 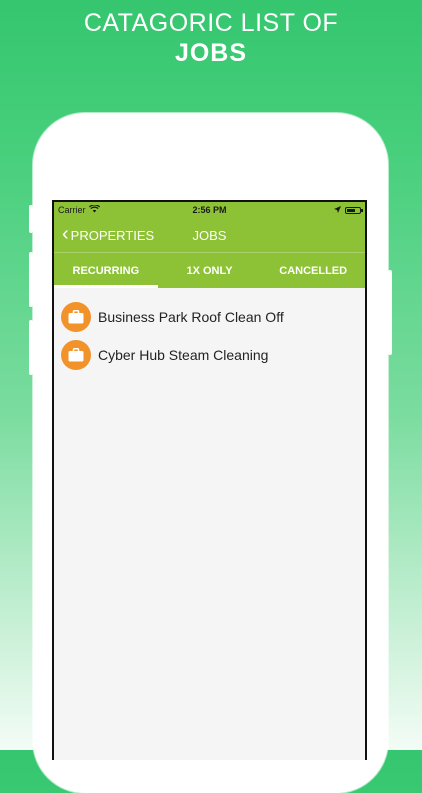 What do you see at coordinates (191, 317) in the screenshot?
I see `job-title: Business Park Roof Clean Off` at bounding box center [191, 317].